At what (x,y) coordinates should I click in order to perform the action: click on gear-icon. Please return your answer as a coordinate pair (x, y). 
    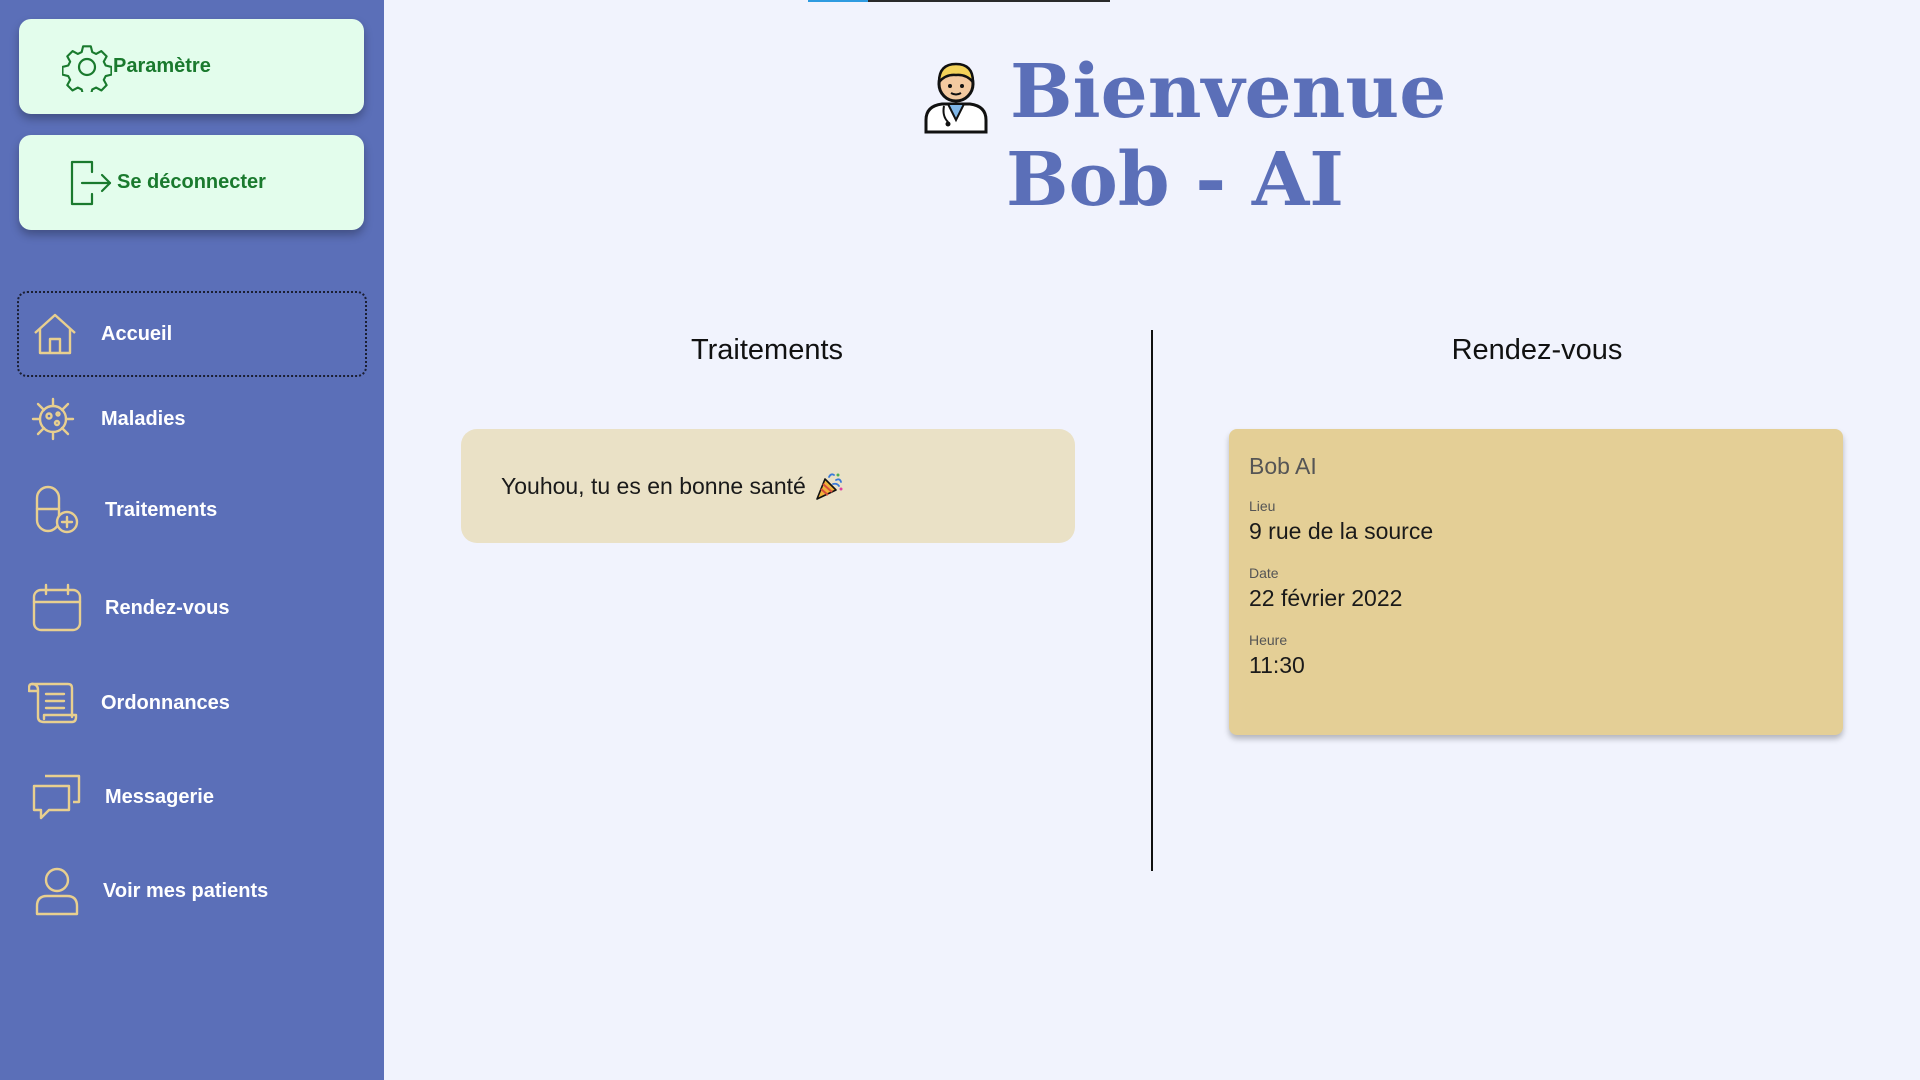
    Looking at the image, I should click on (87, 67).